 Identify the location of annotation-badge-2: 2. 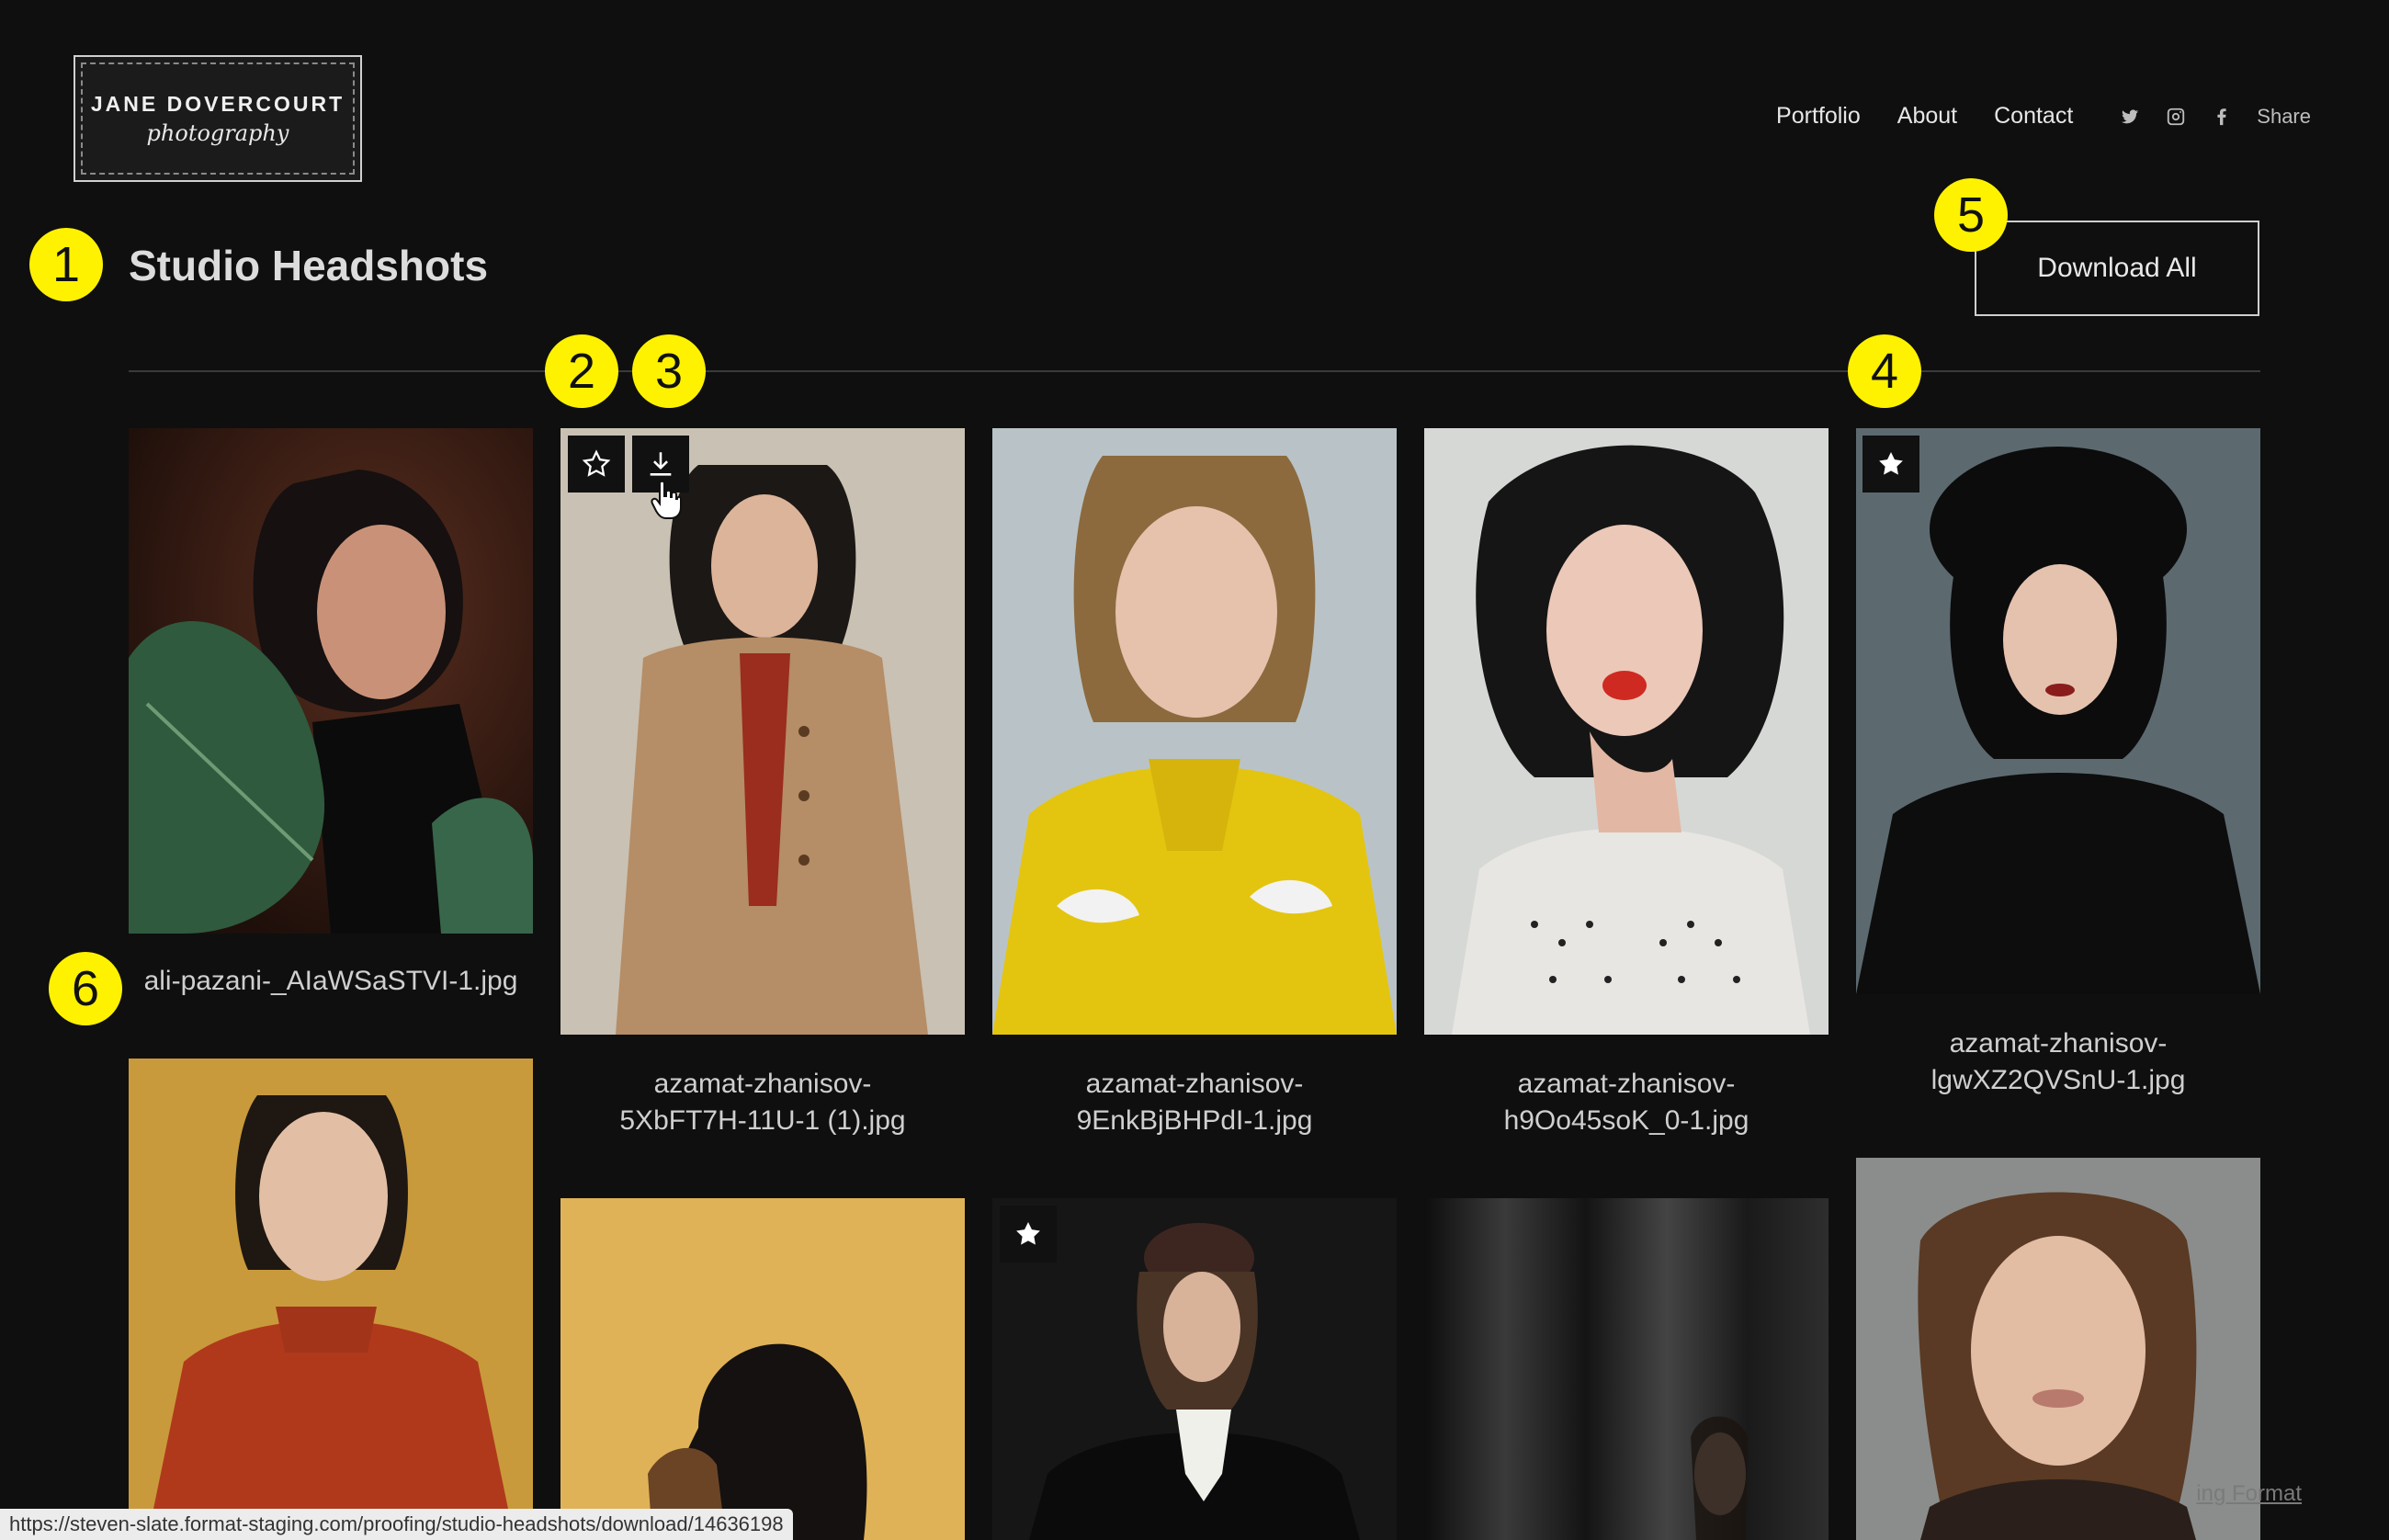
(582, 371).